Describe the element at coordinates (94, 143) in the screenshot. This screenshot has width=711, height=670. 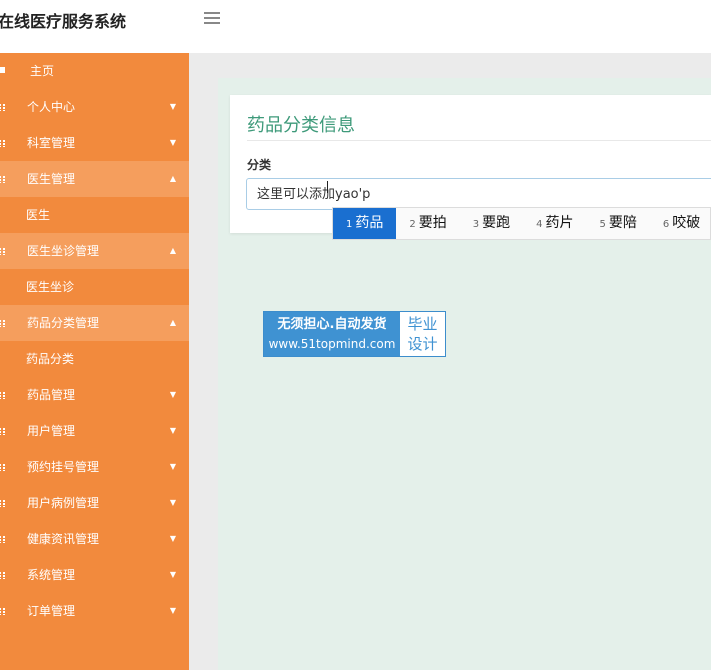
I see `sidebar-item-1: 科室管理 ▼` at that location.